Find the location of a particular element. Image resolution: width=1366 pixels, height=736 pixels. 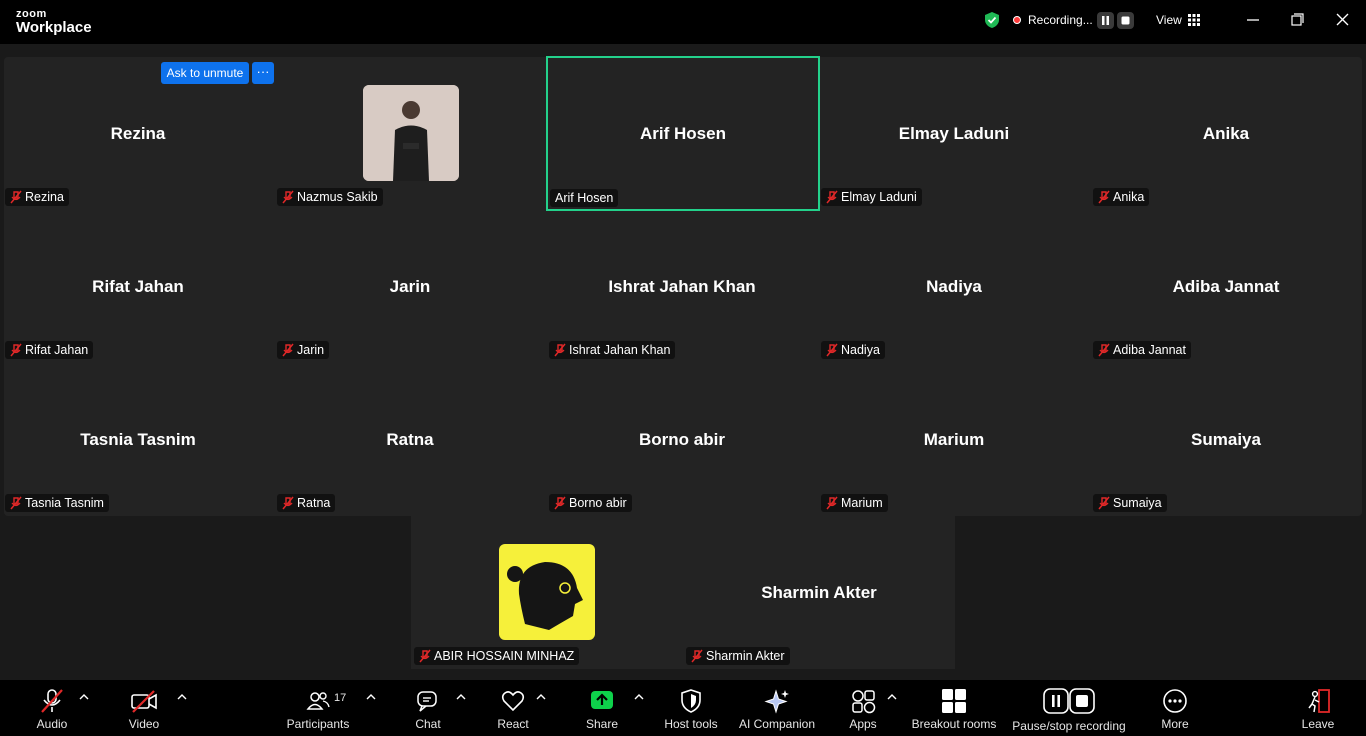

more-button: More is located at coordinates (1175, 708).